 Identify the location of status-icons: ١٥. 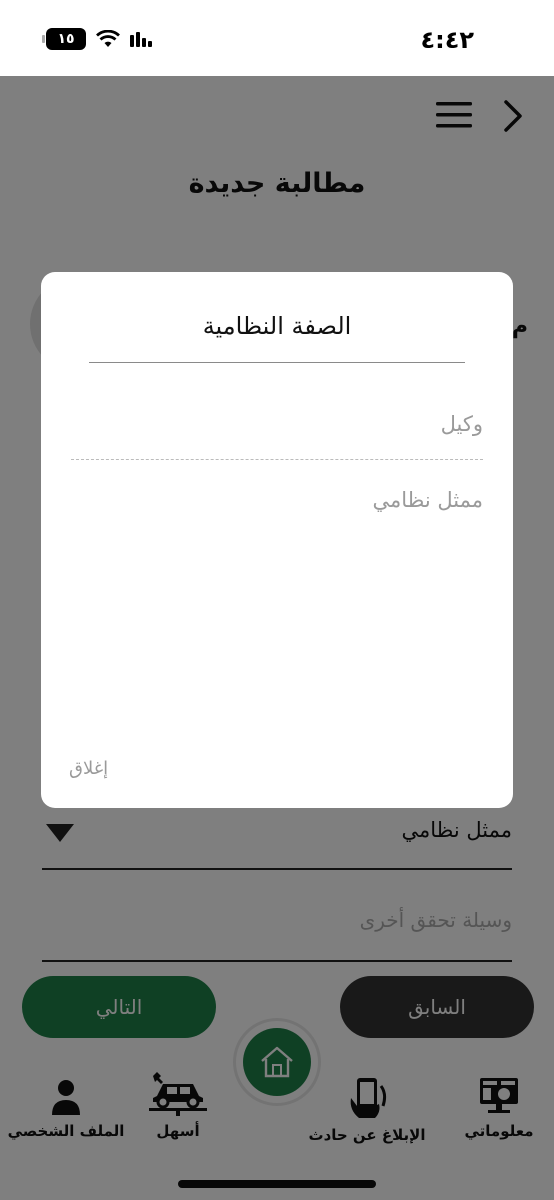
(98, 39).